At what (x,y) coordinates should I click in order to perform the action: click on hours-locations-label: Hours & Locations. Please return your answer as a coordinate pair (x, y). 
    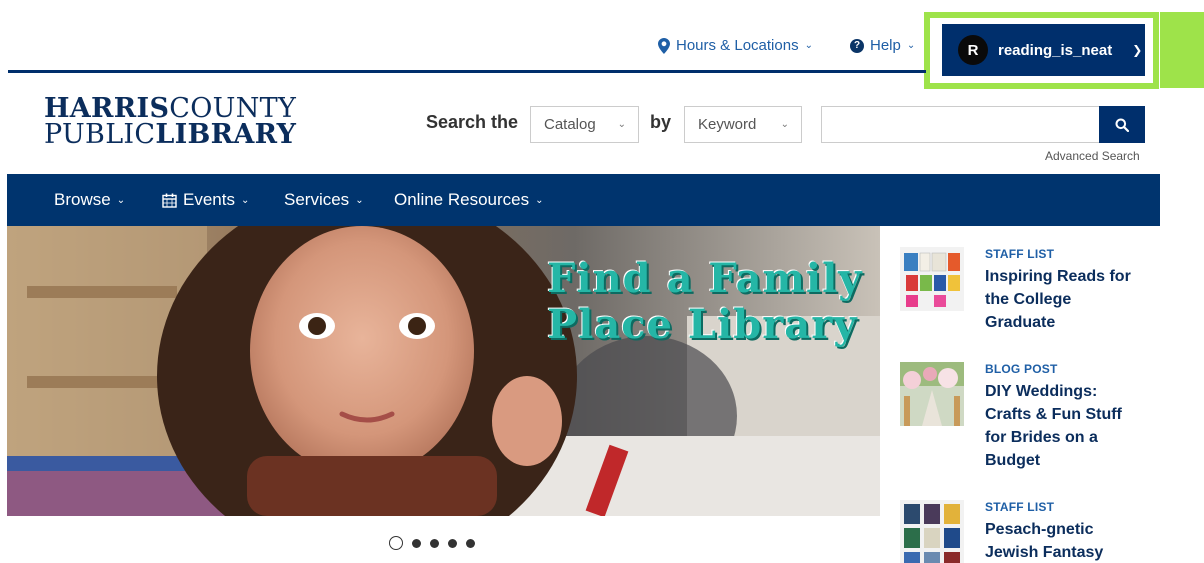
    Looking at the image, I should click on (737, 45).